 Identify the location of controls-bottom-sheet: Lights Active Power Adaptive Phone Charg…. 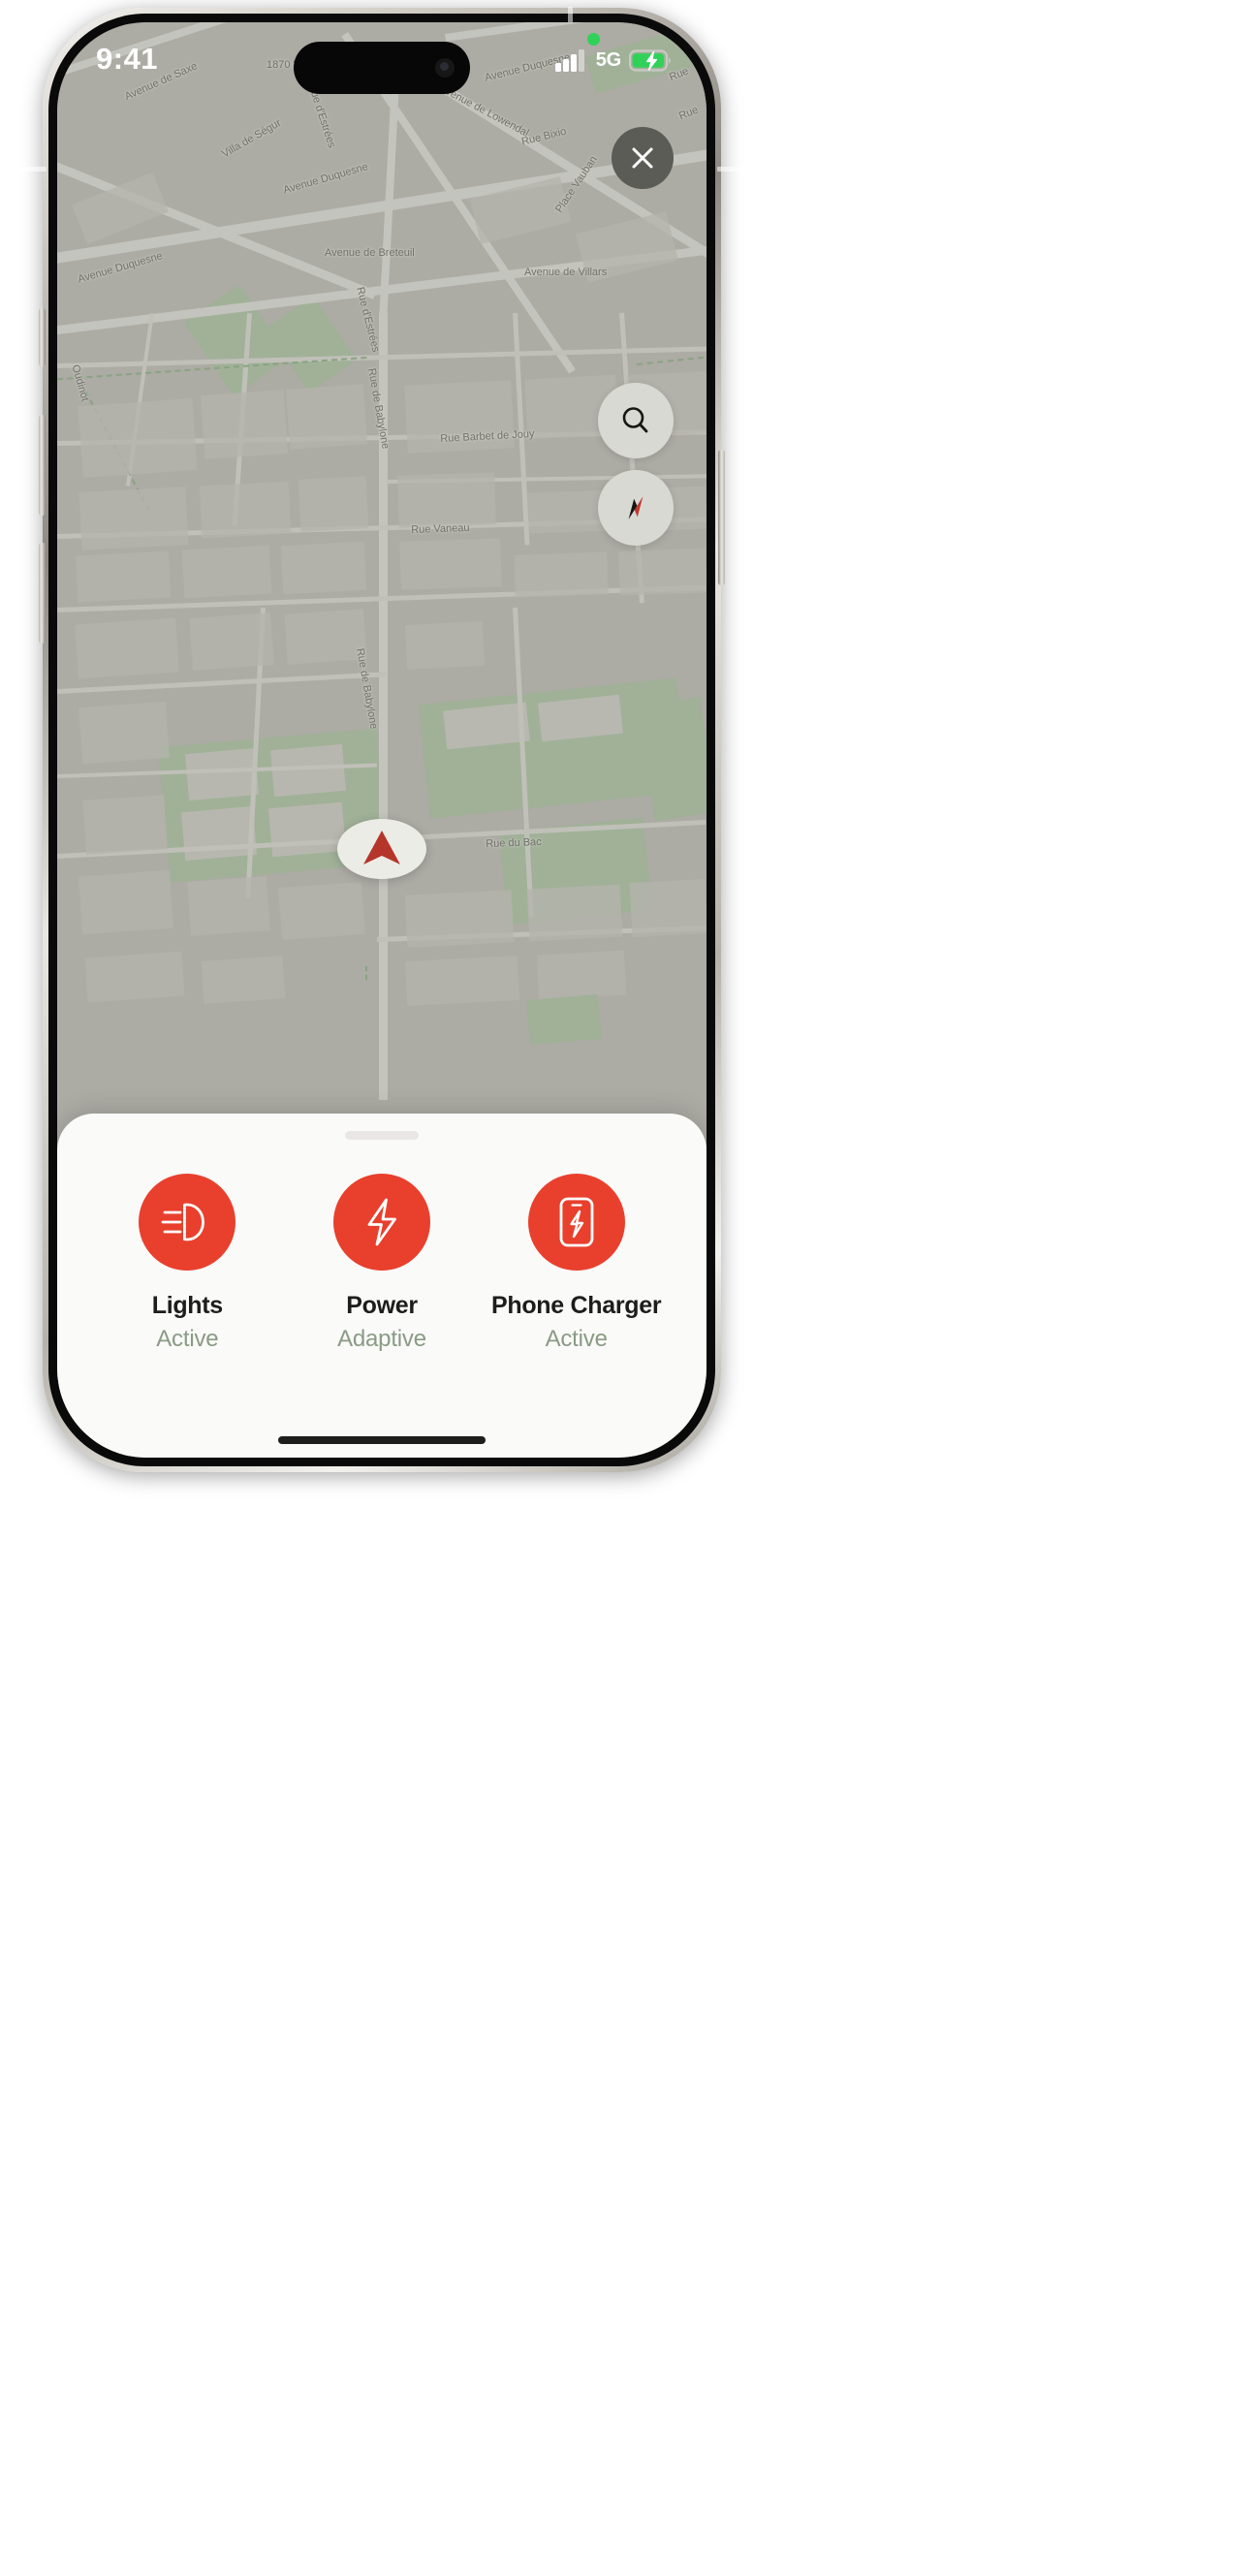
(381, 1286).